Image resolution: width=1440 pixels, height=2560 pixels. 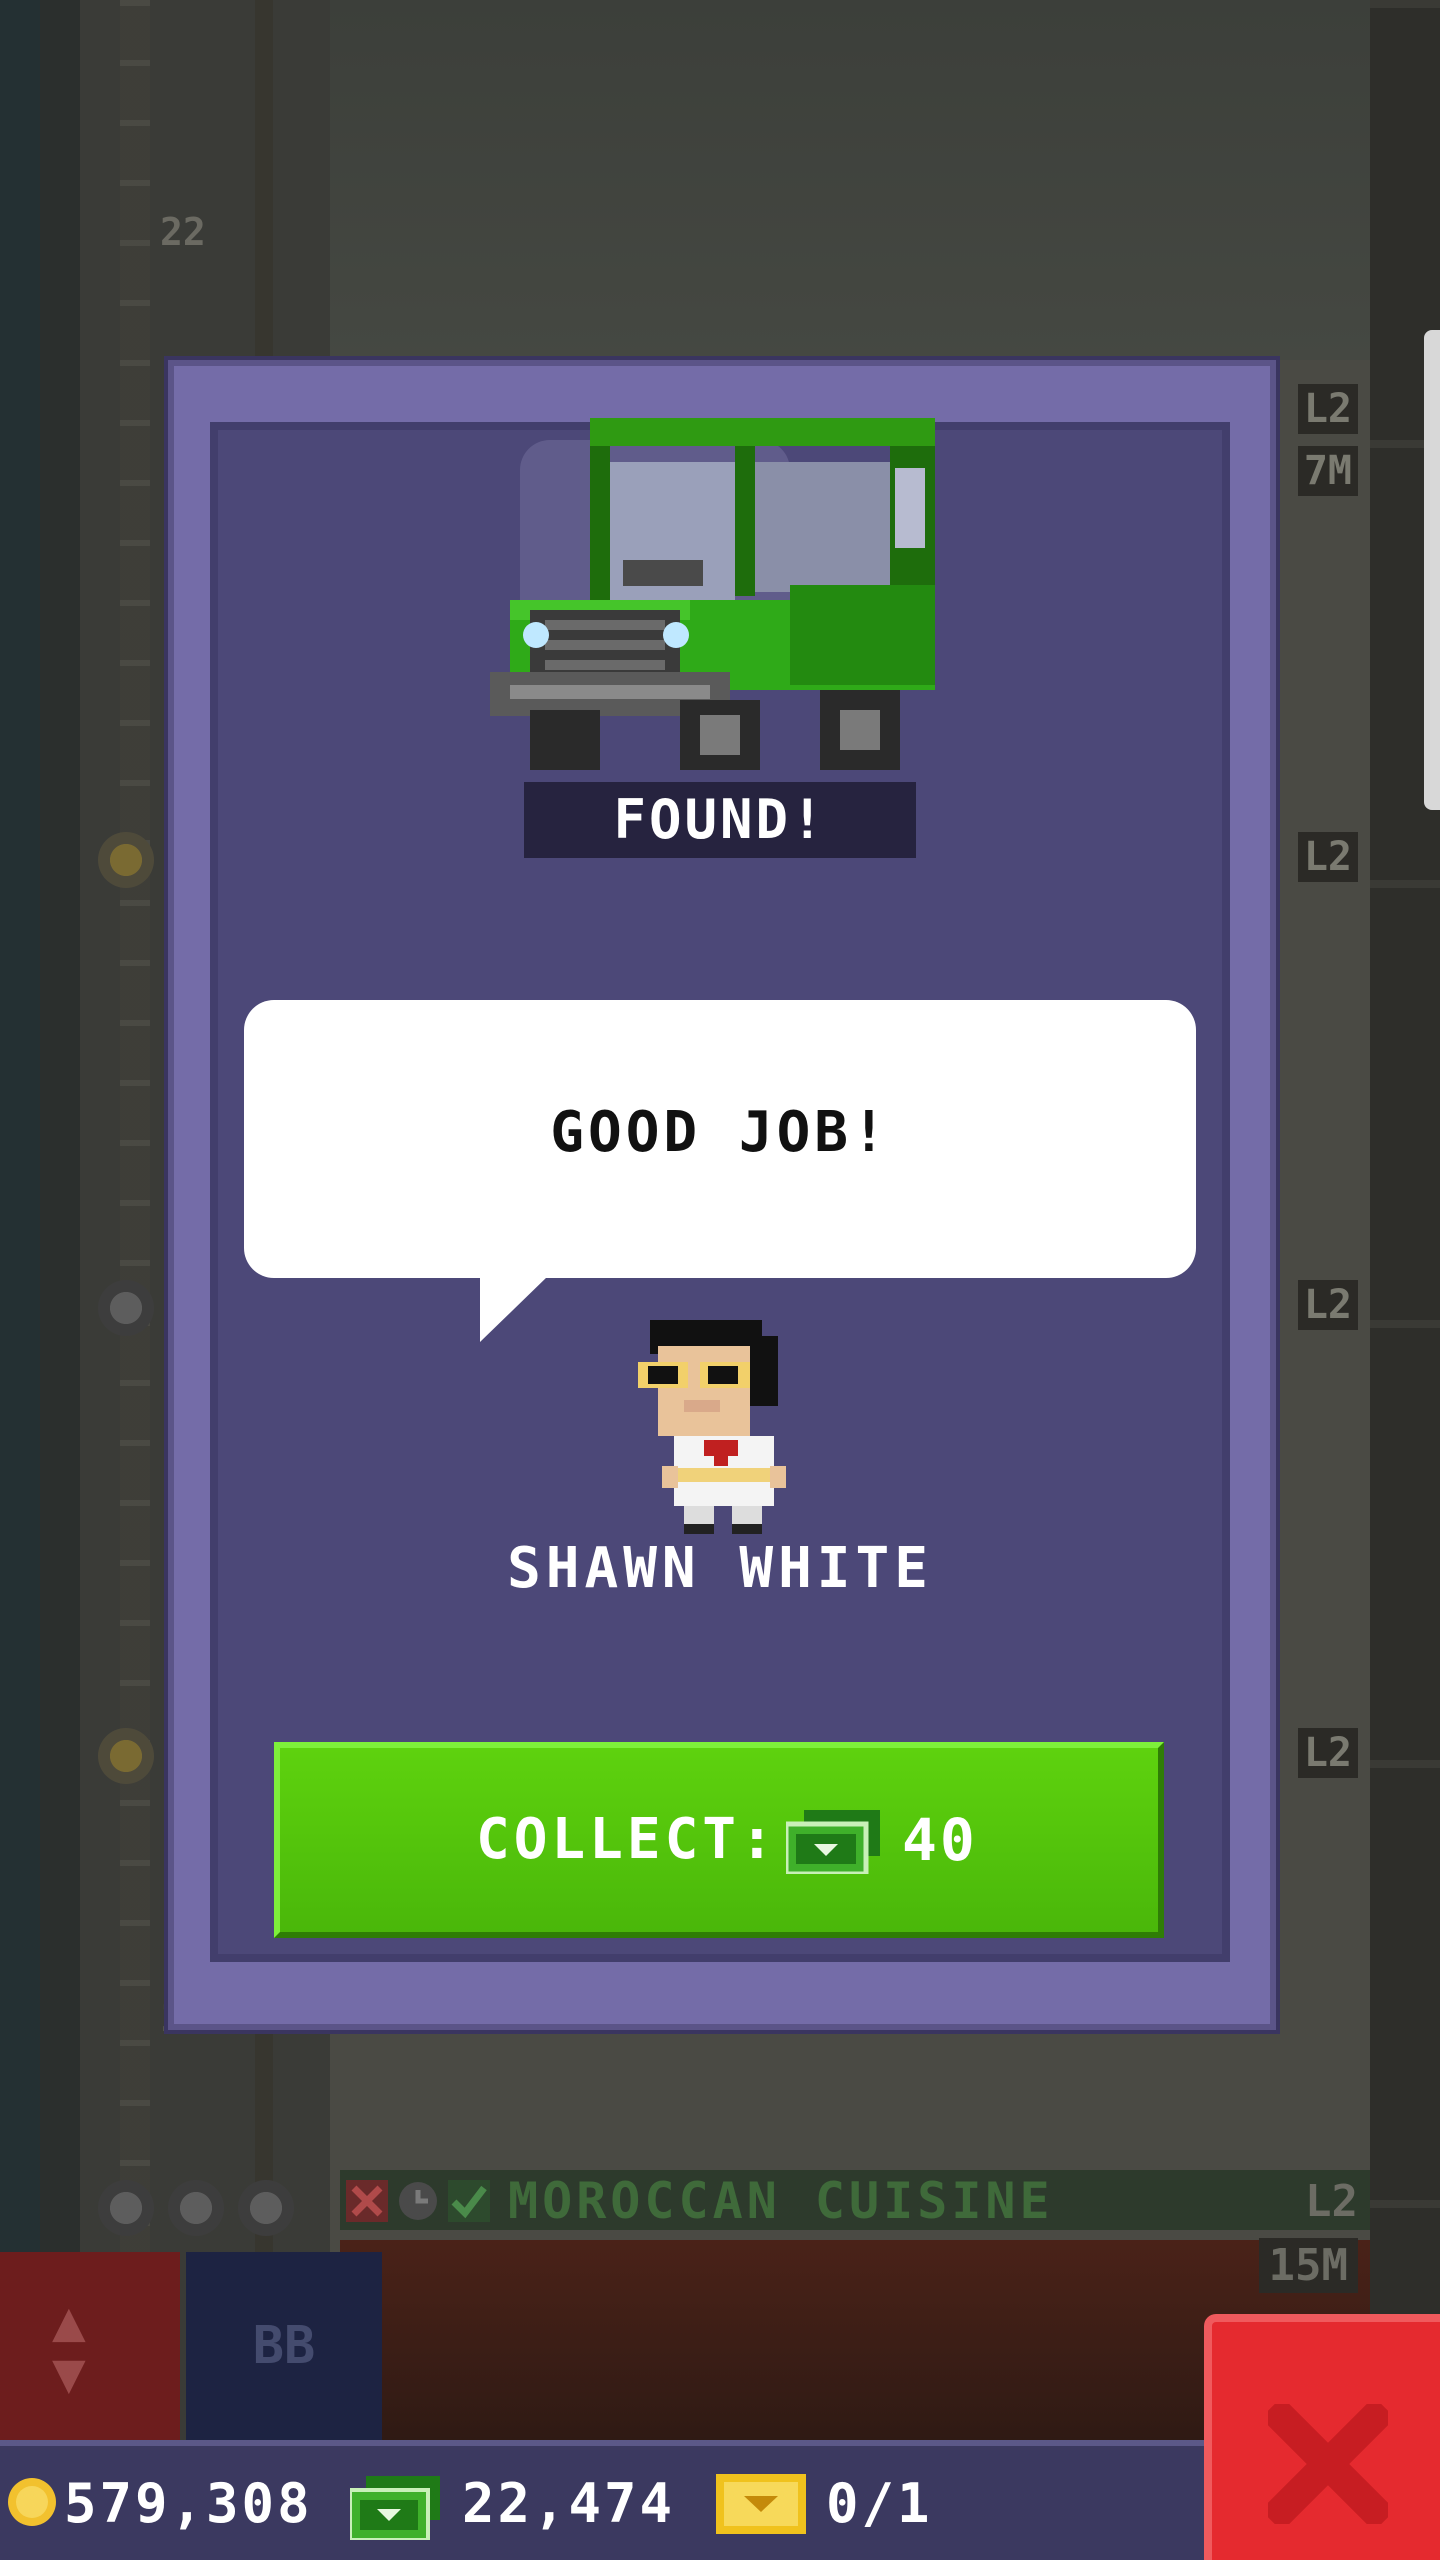 What do you see at coordinates (720, 1132) in the screenshot?
I see `speech-text: GOOD JOB!` at bounding box center [720, 1132].